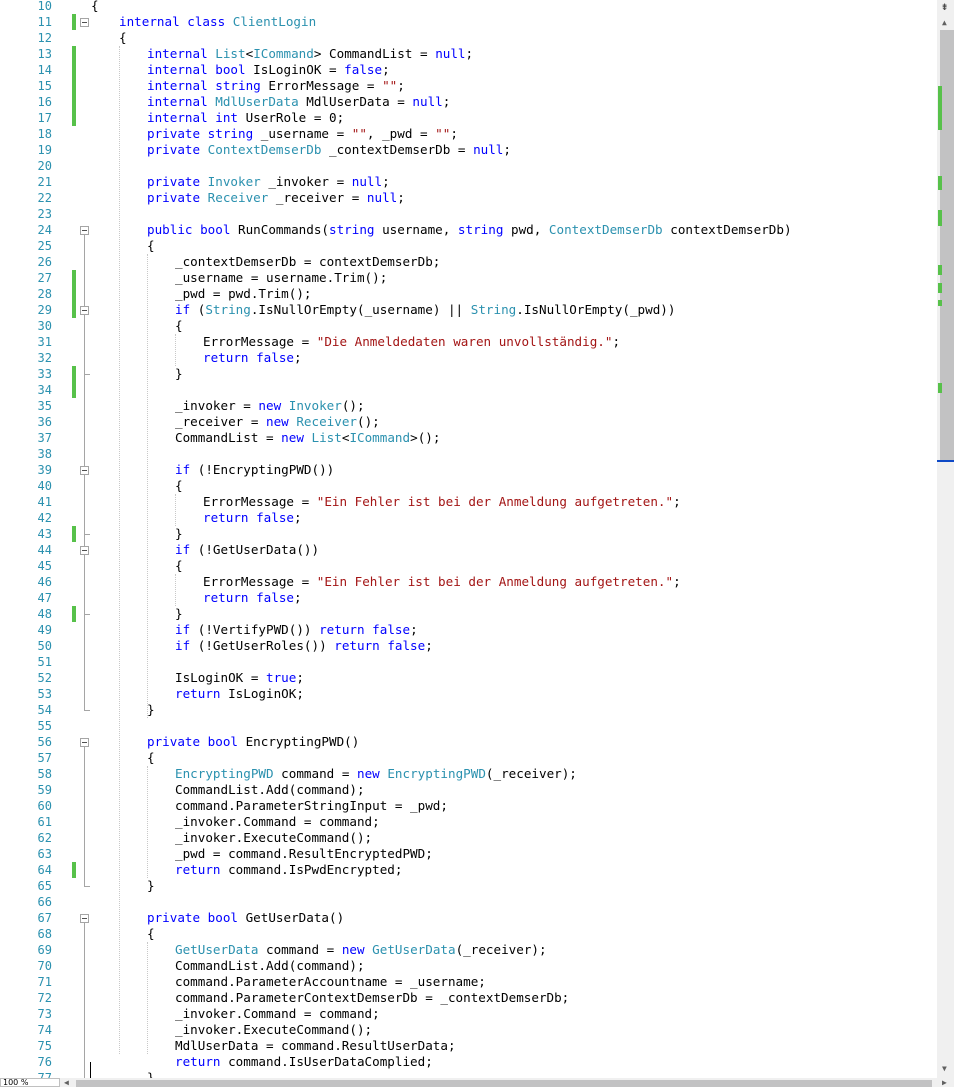 The height and width of the screenshot is (1087, 954). What do you see at coordinates (298, 102) in the screenshot?
I see `code-line: internal MdlUserData MdlUserData = null;` at bounding box center [298, 102].